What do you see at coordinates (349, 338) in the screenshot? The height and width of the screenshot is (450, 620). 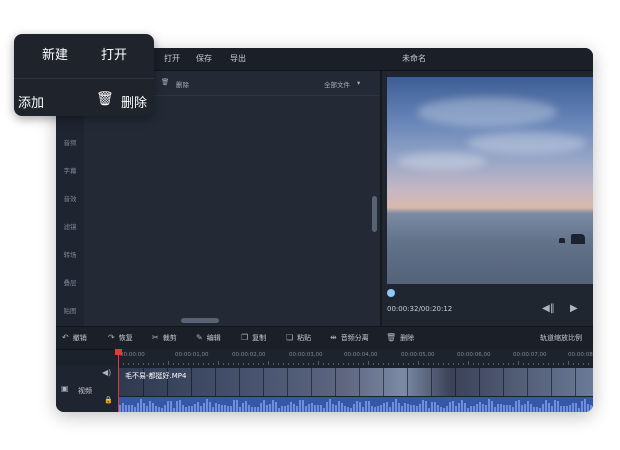 I see `audio-split-button: ⇹ 音频分离` at bounding box center [349, 338].